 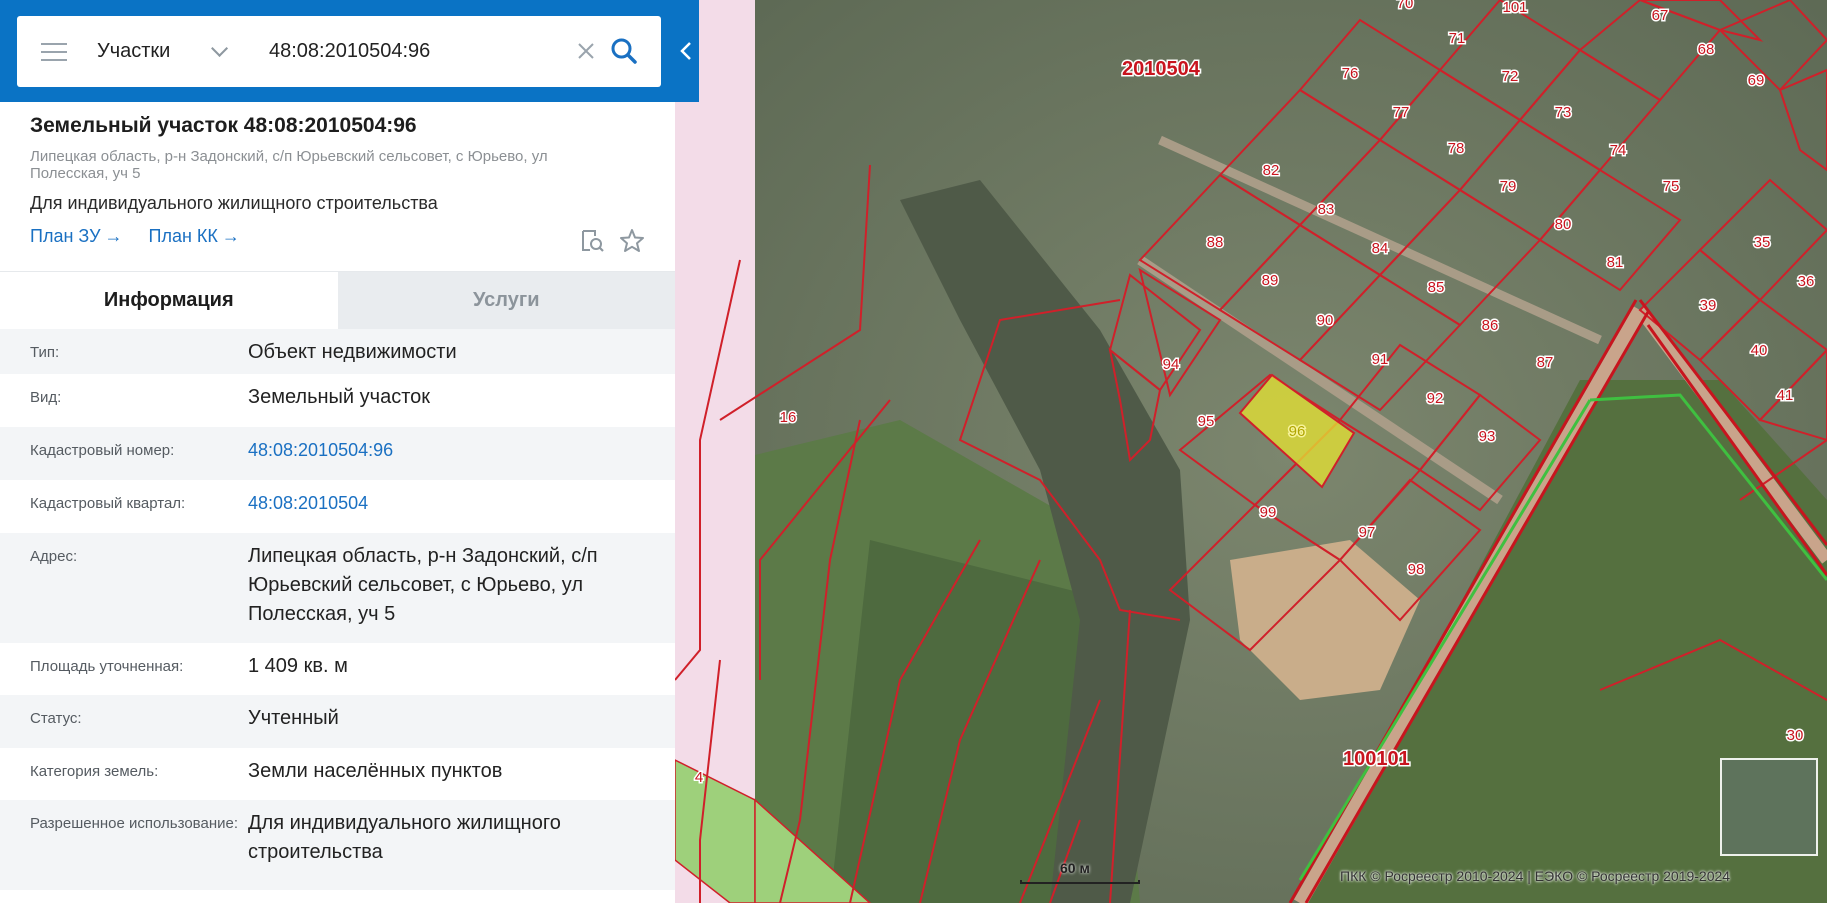 I want to click on info-label: Кадастровый квартал:, so click(x=108, y=503).